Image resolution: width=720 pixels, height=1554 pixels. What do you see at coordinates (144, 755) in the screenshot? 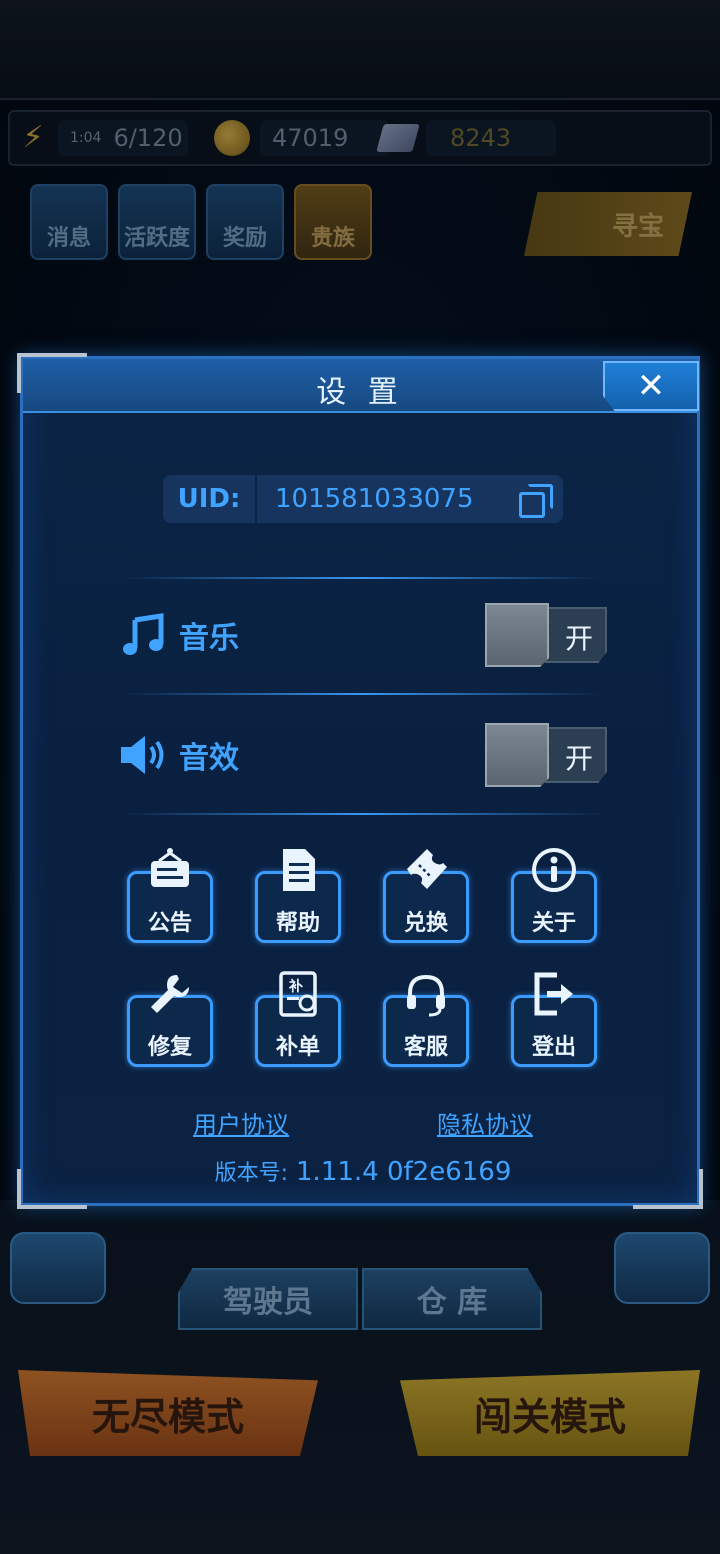
I see `speaker-icon` at bounding box center [144, 755].